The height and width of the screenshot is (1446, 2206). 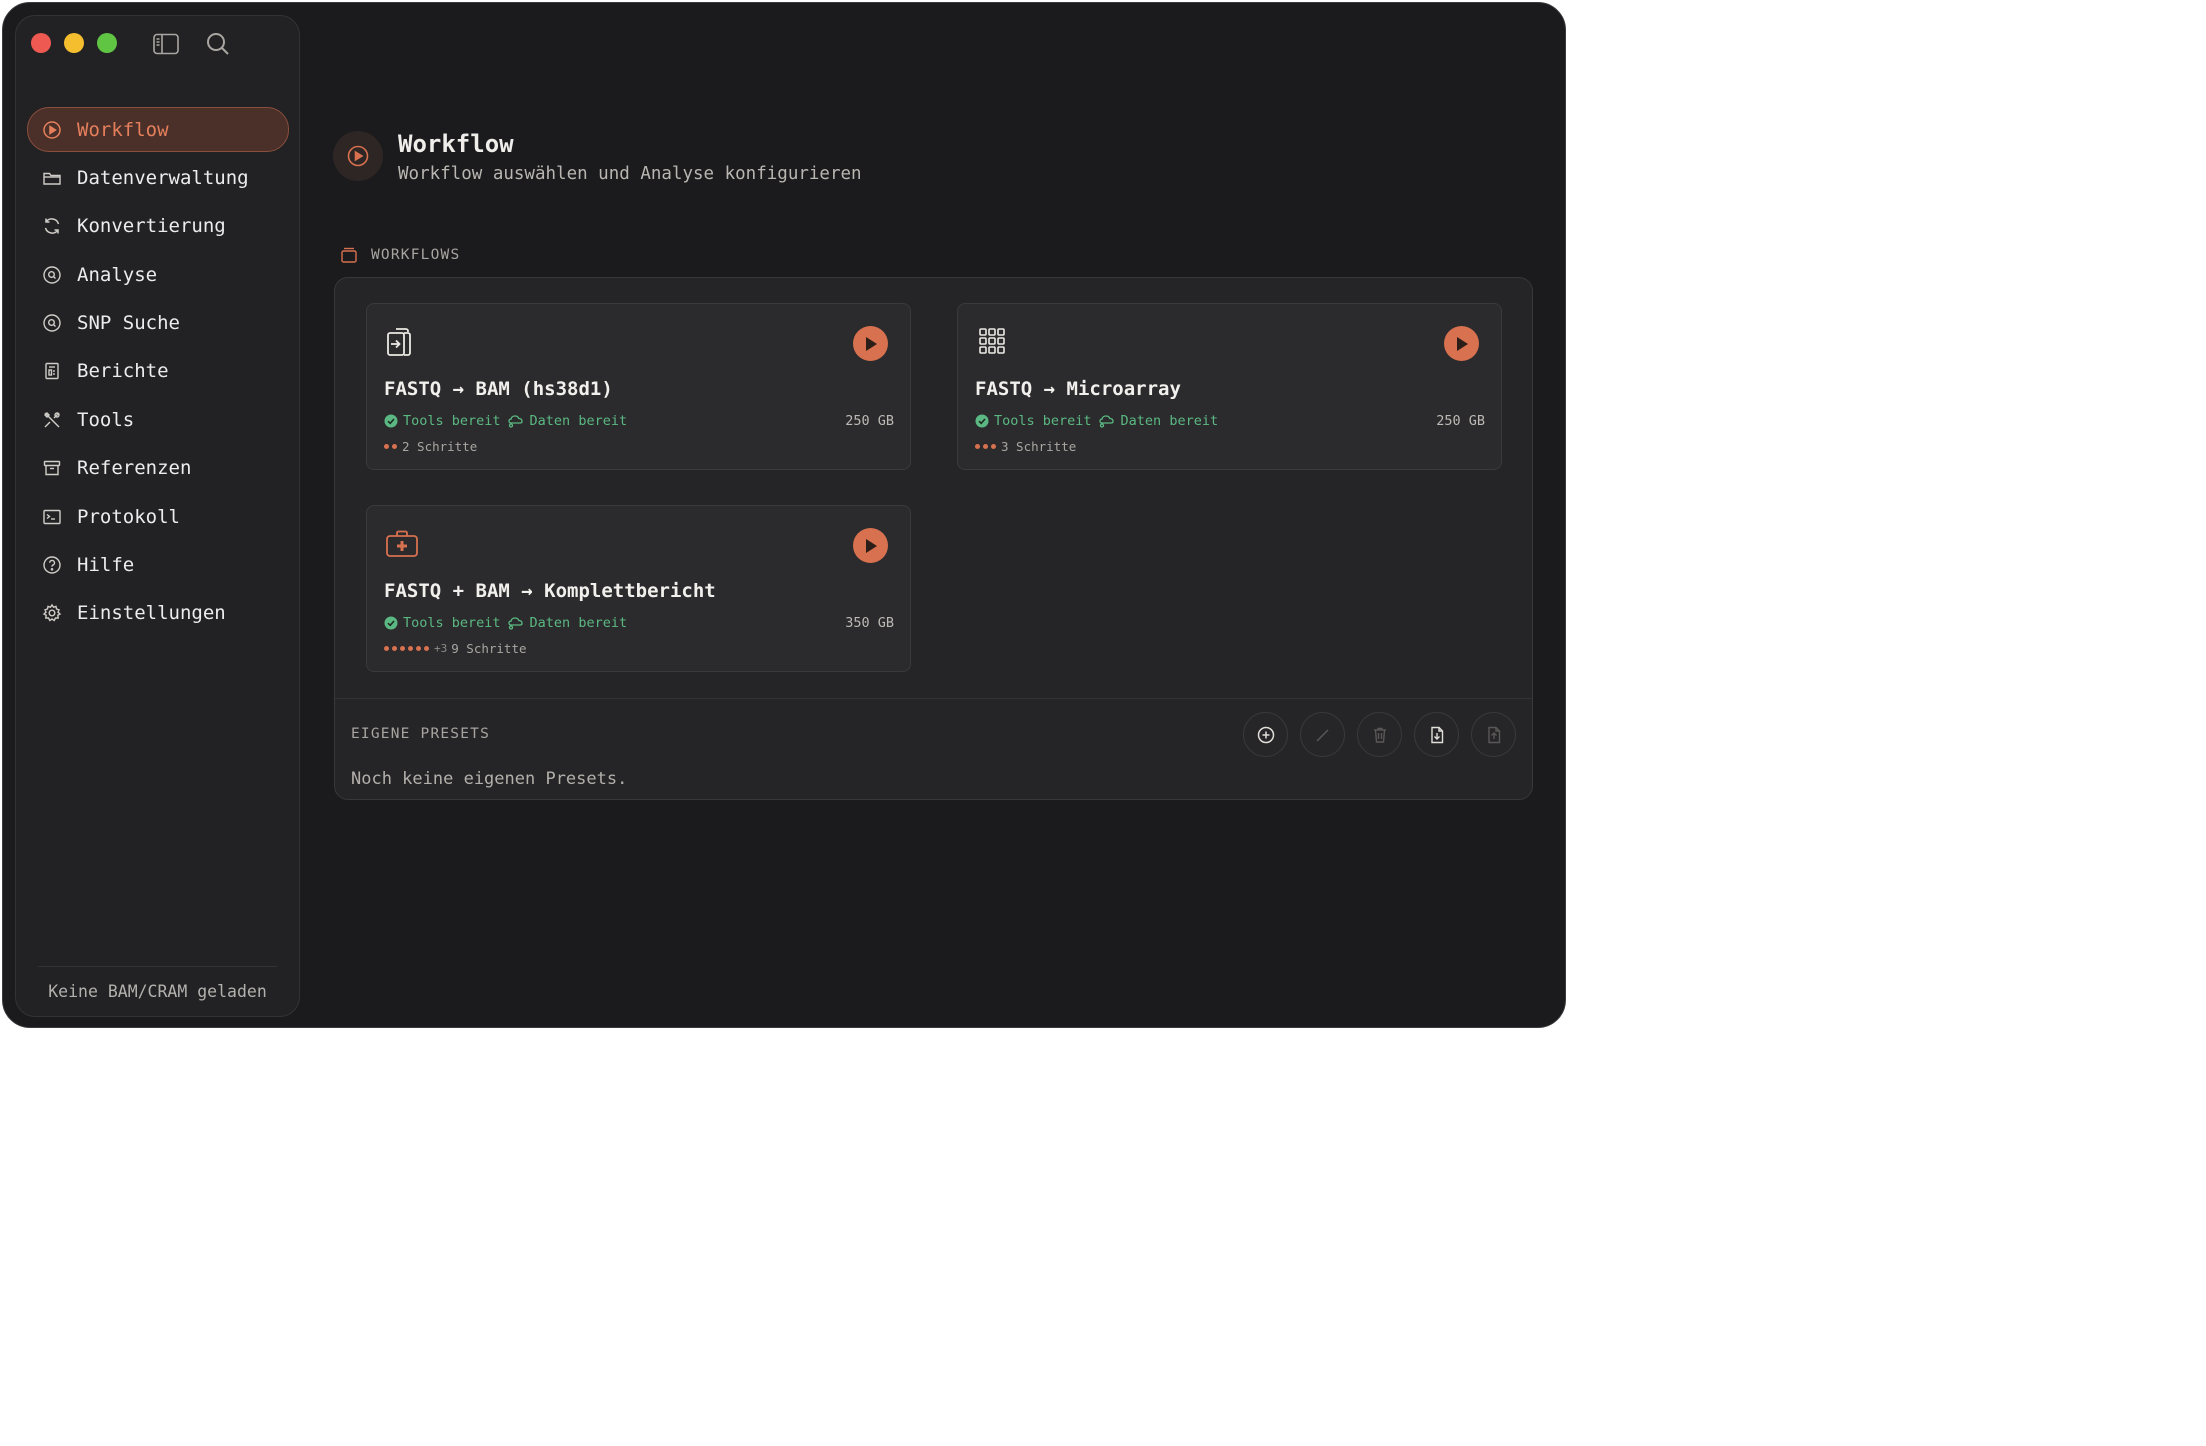 I want to click on tools-icon, so click(x=52, y=420).